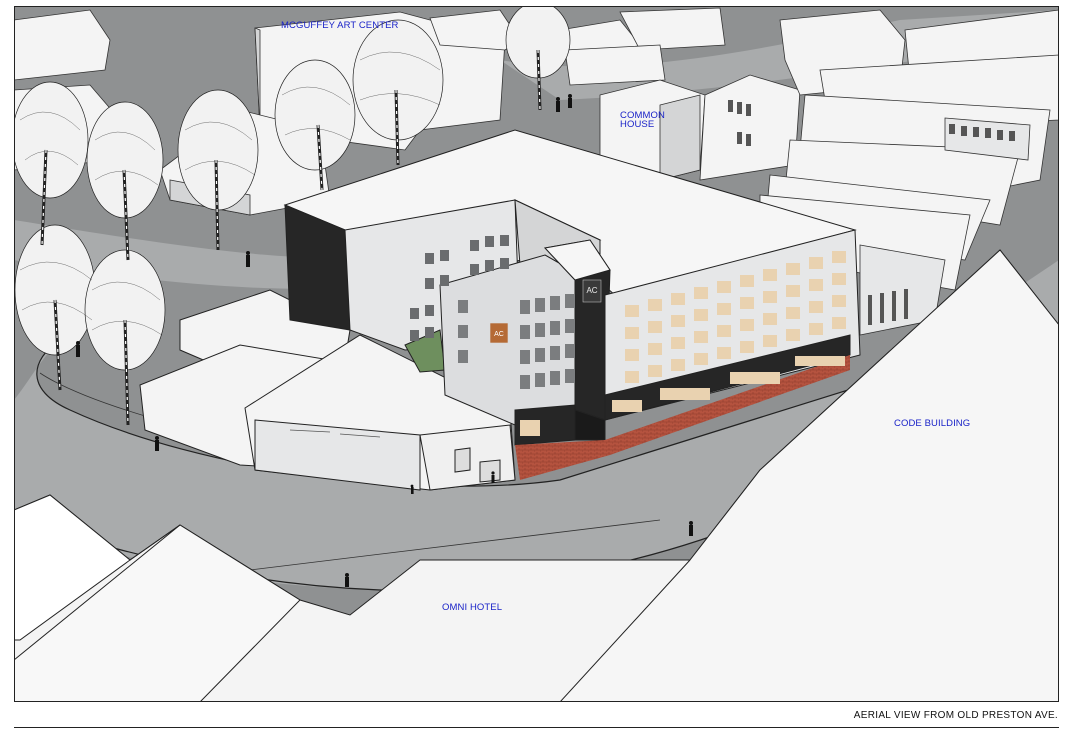 The width and height of the screenshot is (1077, 736). What do you see at coordinates (637, 124) in the screenshot?
I see `label-common-house-line2: HOUSE` at bounding box center [637, 124].